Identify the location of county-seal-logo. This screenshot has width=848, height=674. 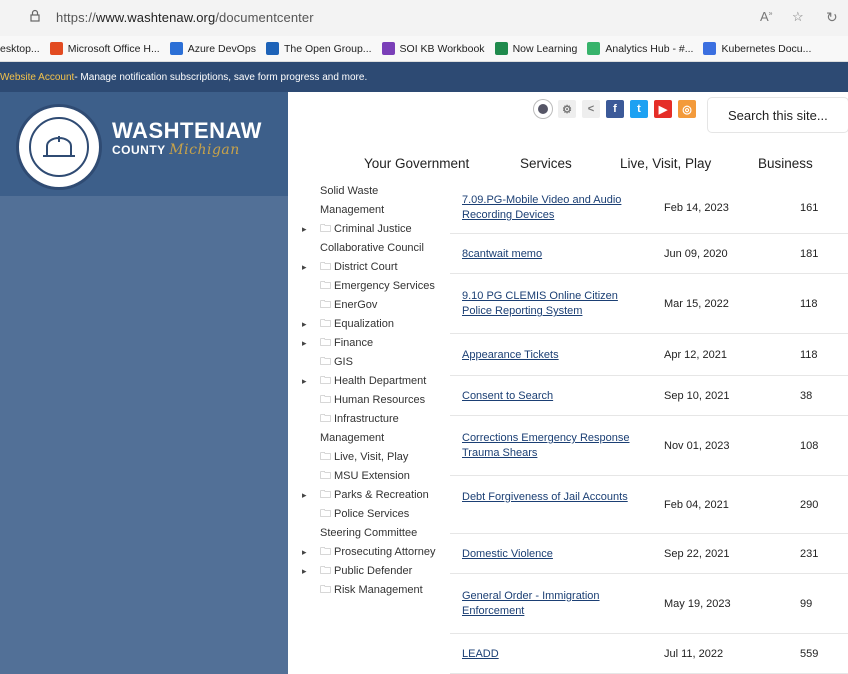
(59, 147).